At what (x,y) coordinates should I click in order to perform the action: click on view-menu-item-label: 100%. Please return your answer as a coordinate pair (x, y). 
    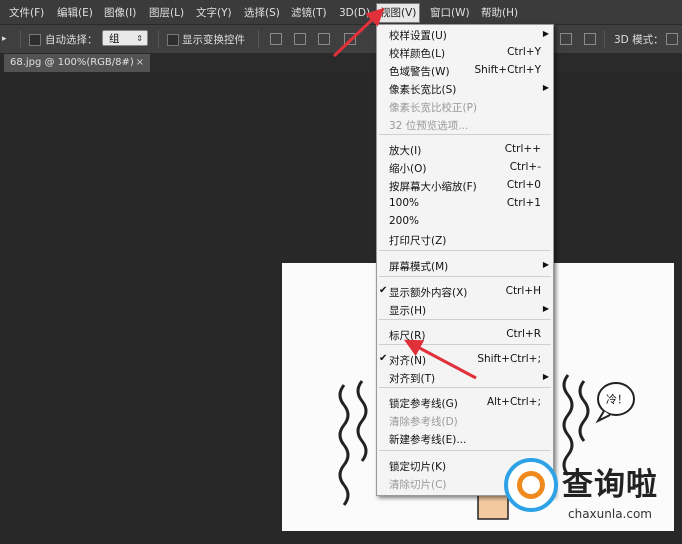
    Looking at the image, I should click on (404, 203).